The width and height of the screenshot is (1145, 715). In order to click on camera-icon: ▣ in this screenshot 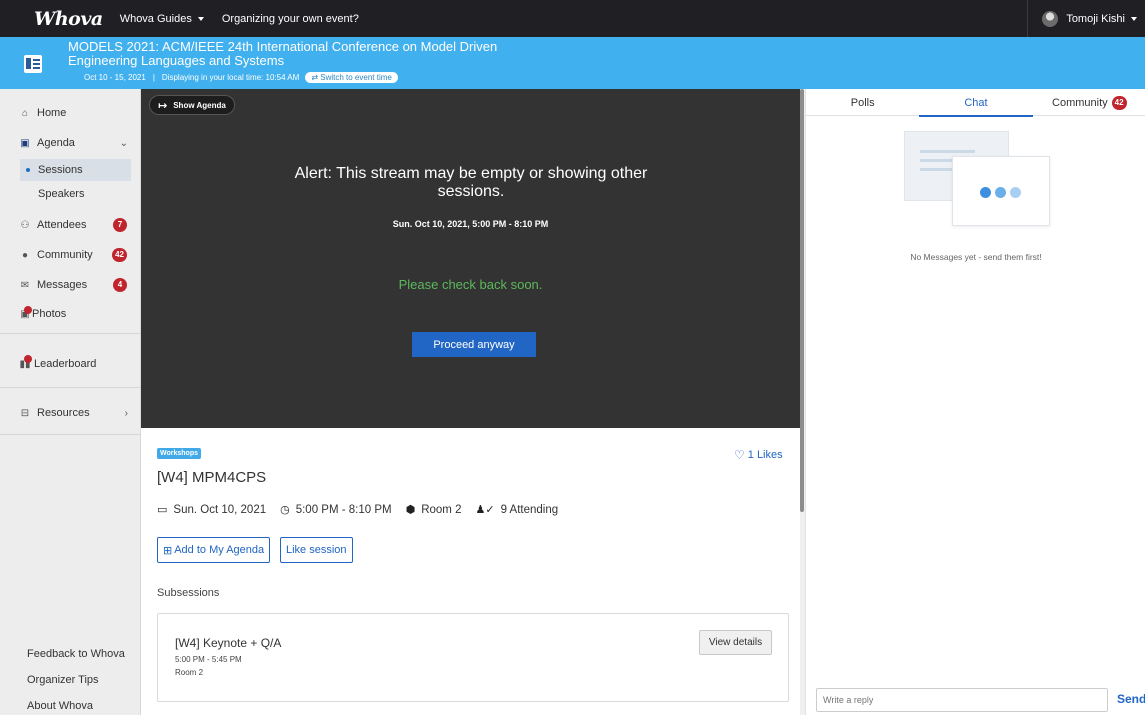, I will do `click(25, 312)`.